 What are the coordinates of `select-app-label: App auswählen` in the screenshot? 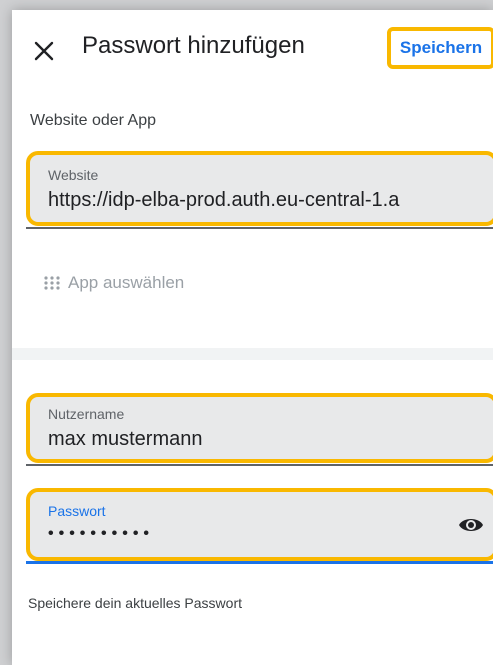 It's located at (126, 282).